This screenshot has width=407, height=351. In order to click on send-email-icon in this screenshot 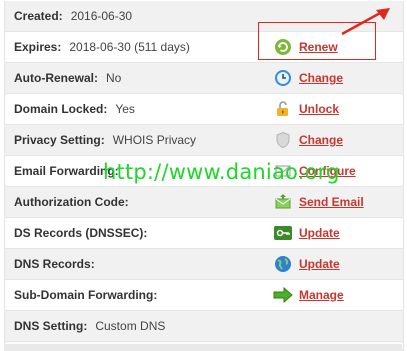, I will do `click(283, 202)`.